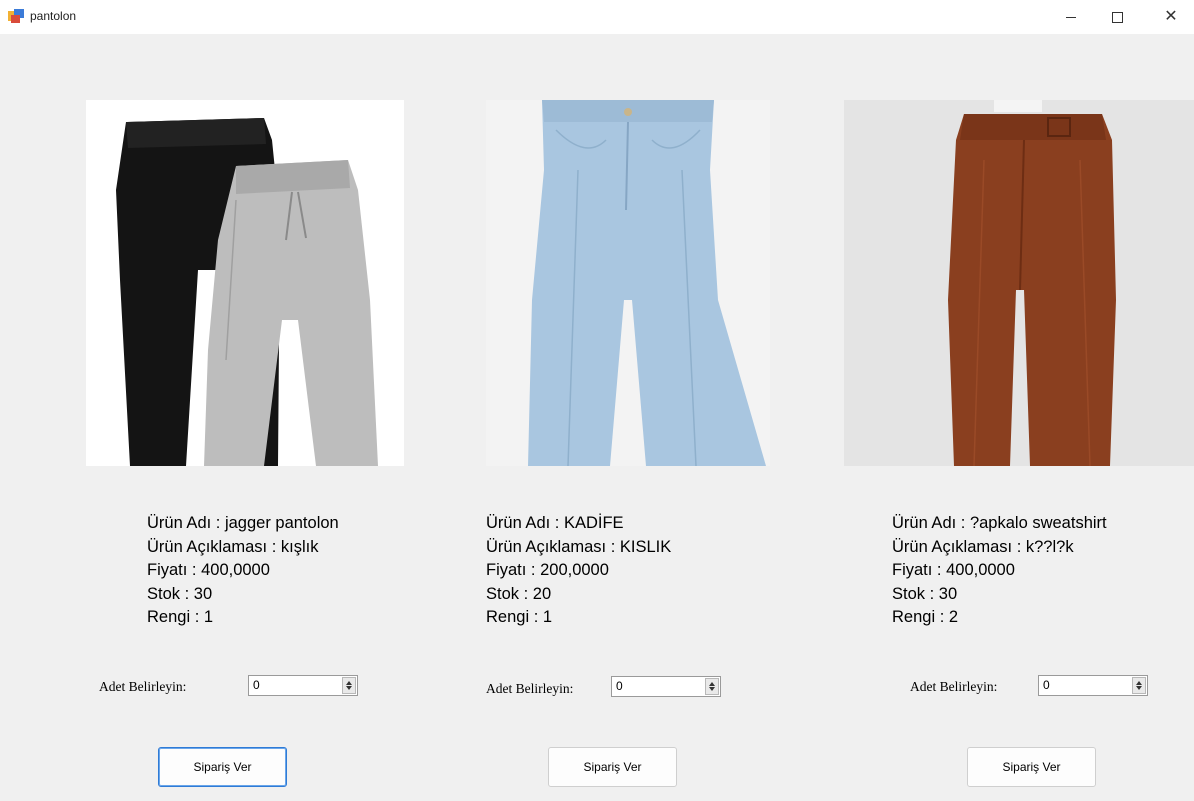 The image size is (1194, 801). What do you see at coordinates (519, 593) in the screenshot?
I see `product-stock: Stok : 20` at bounding box center [519, 593].